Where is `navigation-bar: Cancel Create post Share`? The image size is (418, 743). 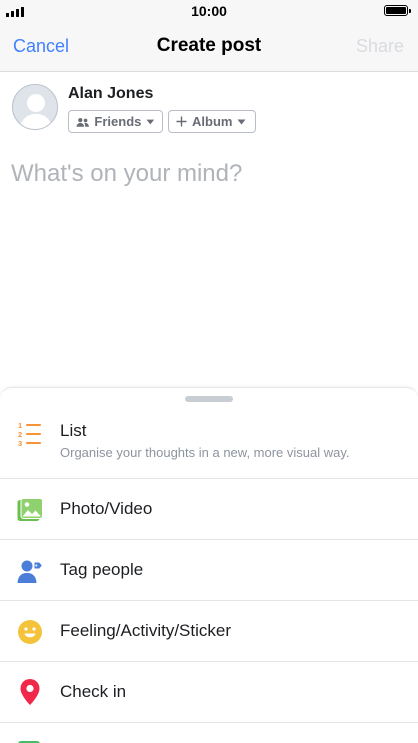
navigation-bar: Cancel Create post Share is located at coordinates (209, 47).